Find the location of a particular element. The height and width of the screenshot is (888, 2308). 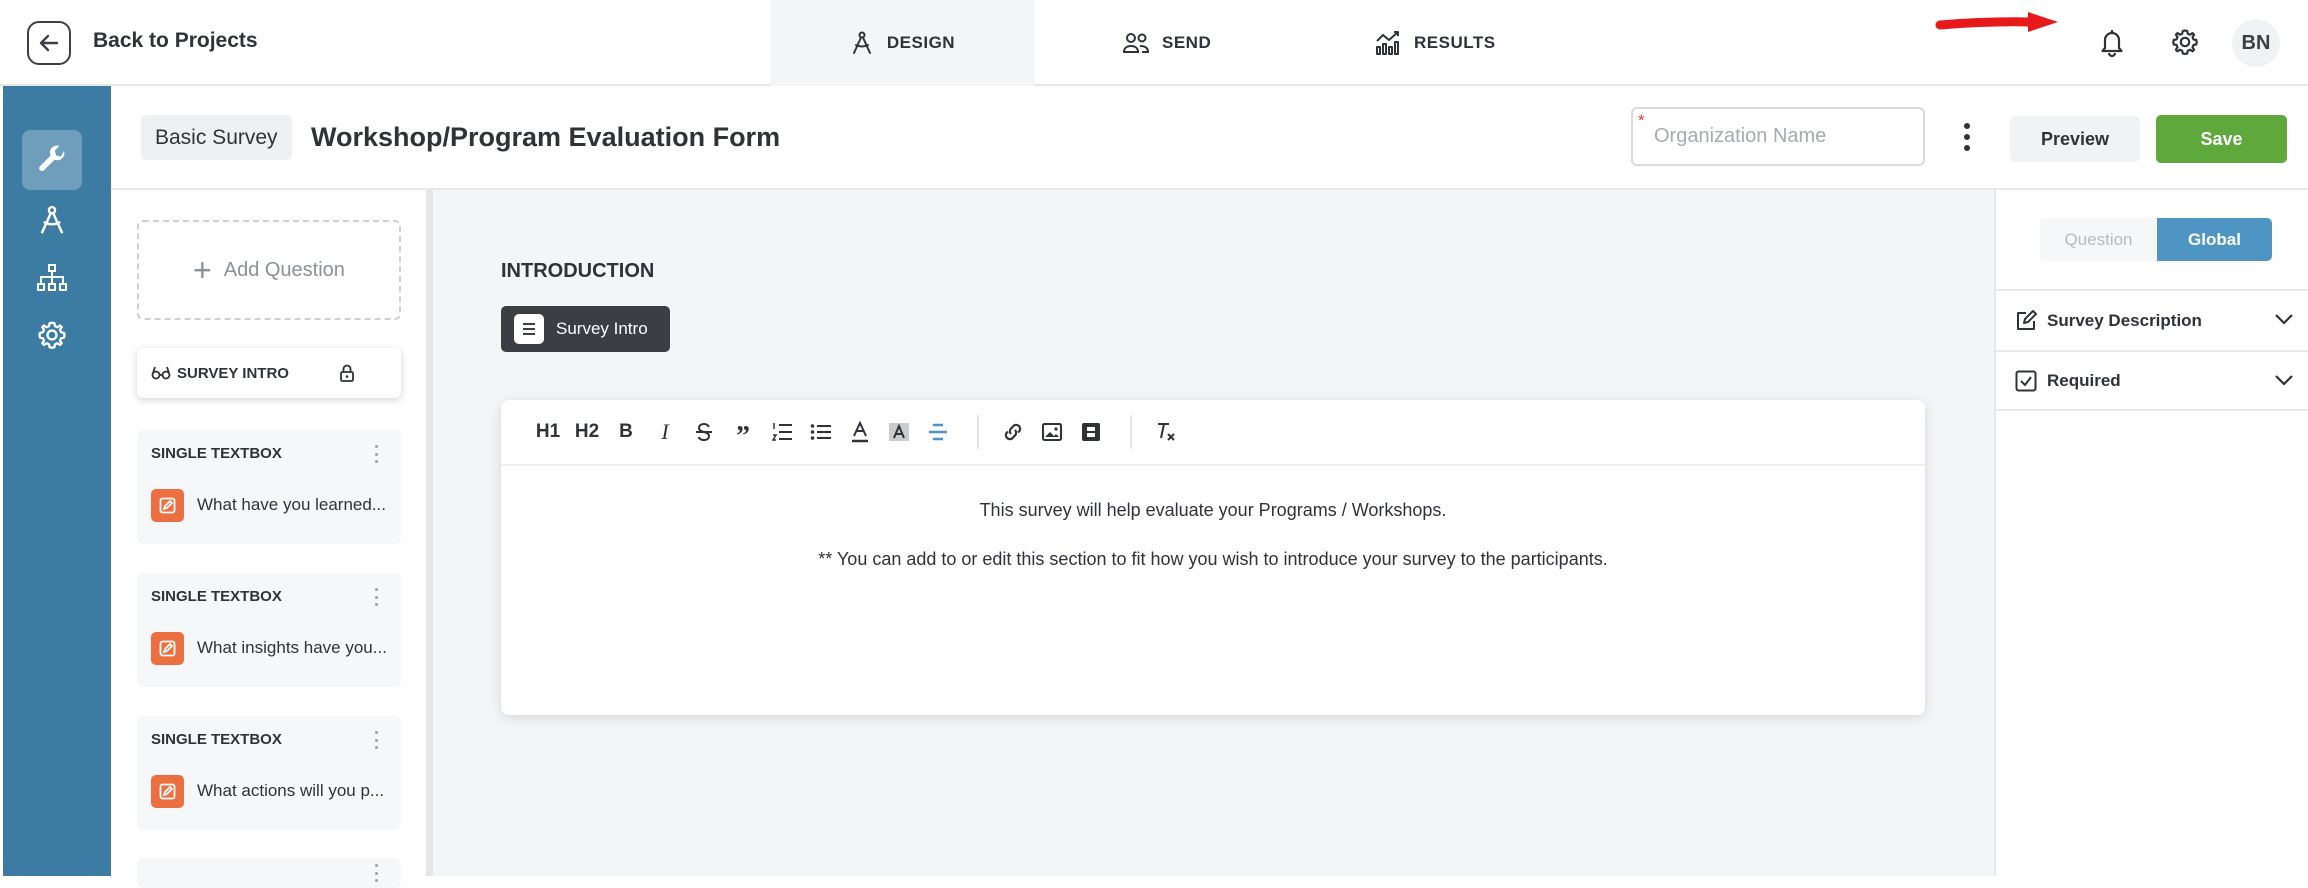

survey-intro-chip: Survey Intro is located at coordinates (585, 329).